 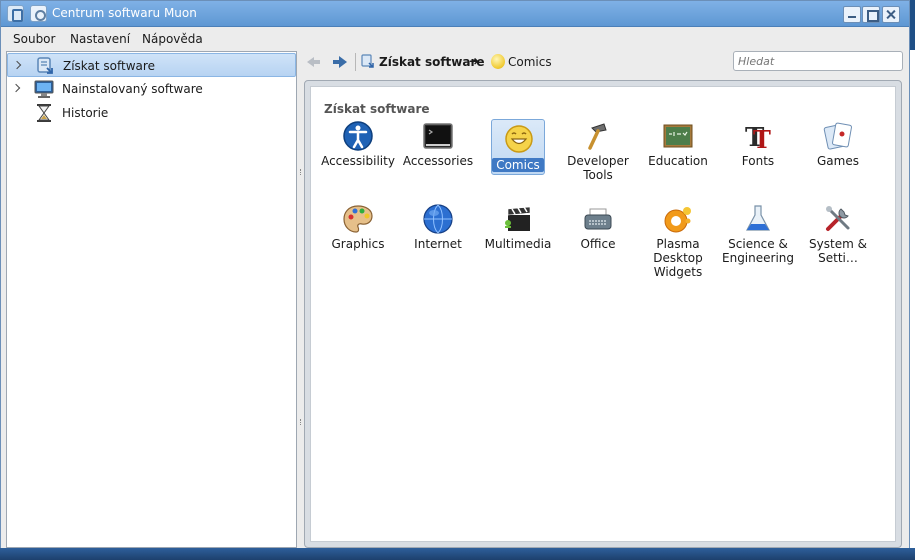 I want to click on window-title: Centrum softwaru Muon, so click(x=124, y=13).